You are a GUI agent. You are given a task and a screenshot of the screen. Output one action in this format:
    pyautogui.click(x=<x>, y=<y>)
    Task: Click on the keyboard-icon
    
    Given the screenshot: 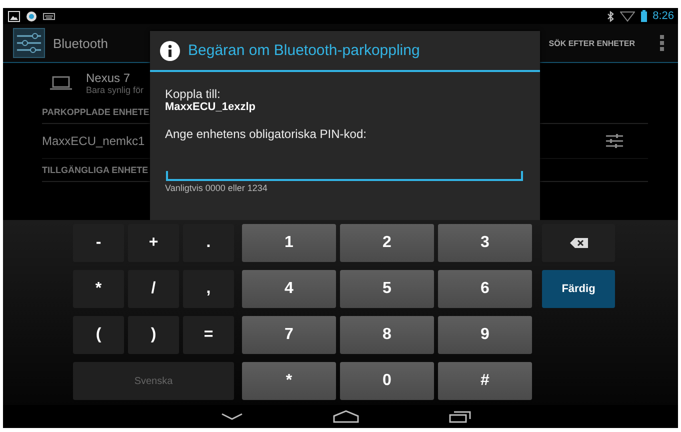 What is the action you would take?
    pyautogui.click(x=49, y=16)
    